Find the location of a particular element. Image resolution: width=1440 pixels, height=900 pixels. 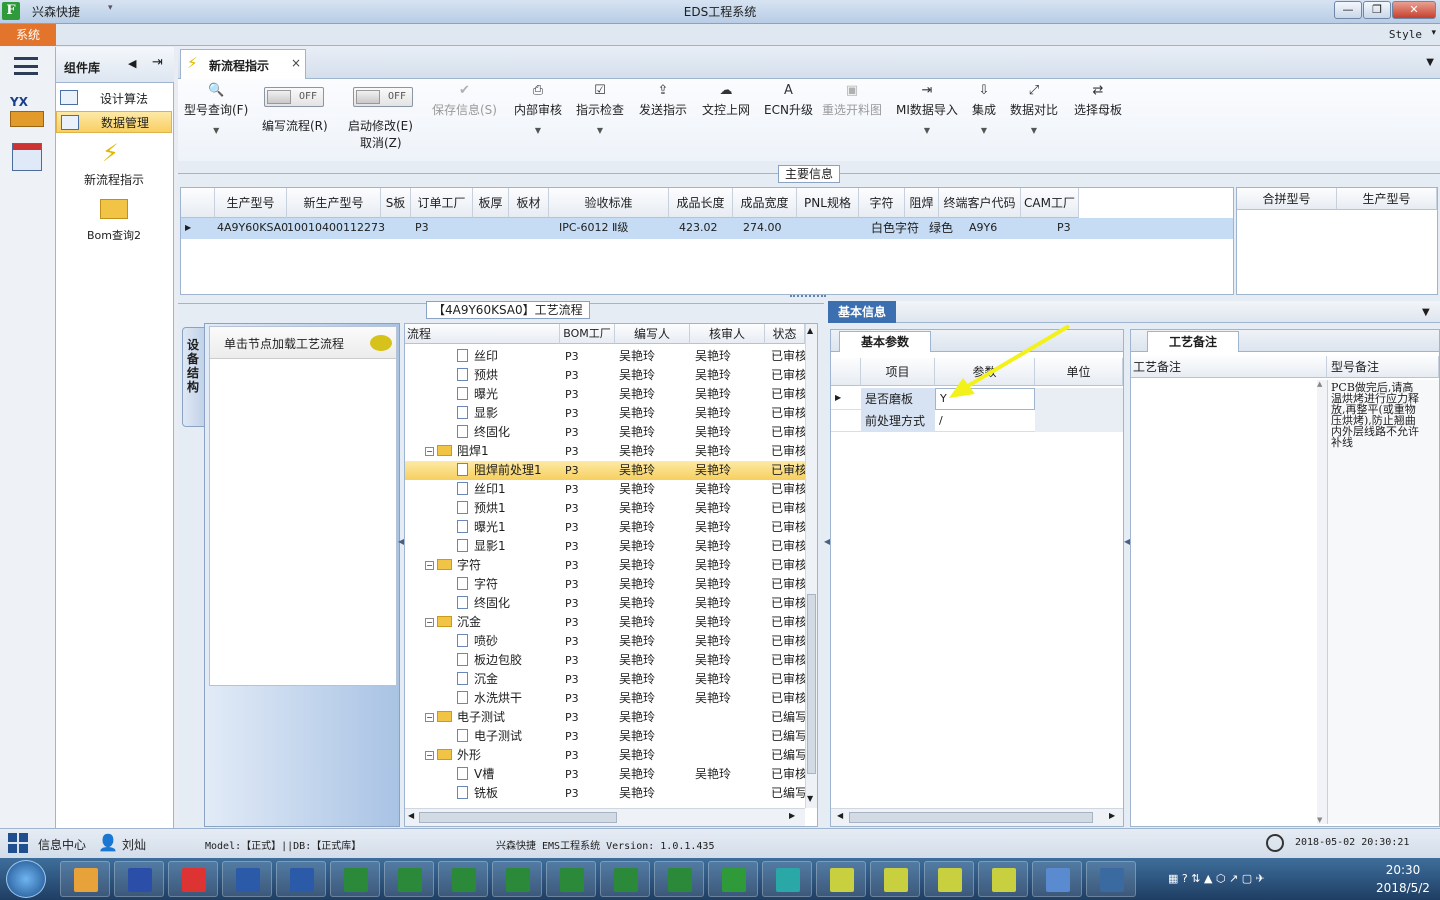

pin-panel-icon: ⇥ is located at coordinates (157, 62).